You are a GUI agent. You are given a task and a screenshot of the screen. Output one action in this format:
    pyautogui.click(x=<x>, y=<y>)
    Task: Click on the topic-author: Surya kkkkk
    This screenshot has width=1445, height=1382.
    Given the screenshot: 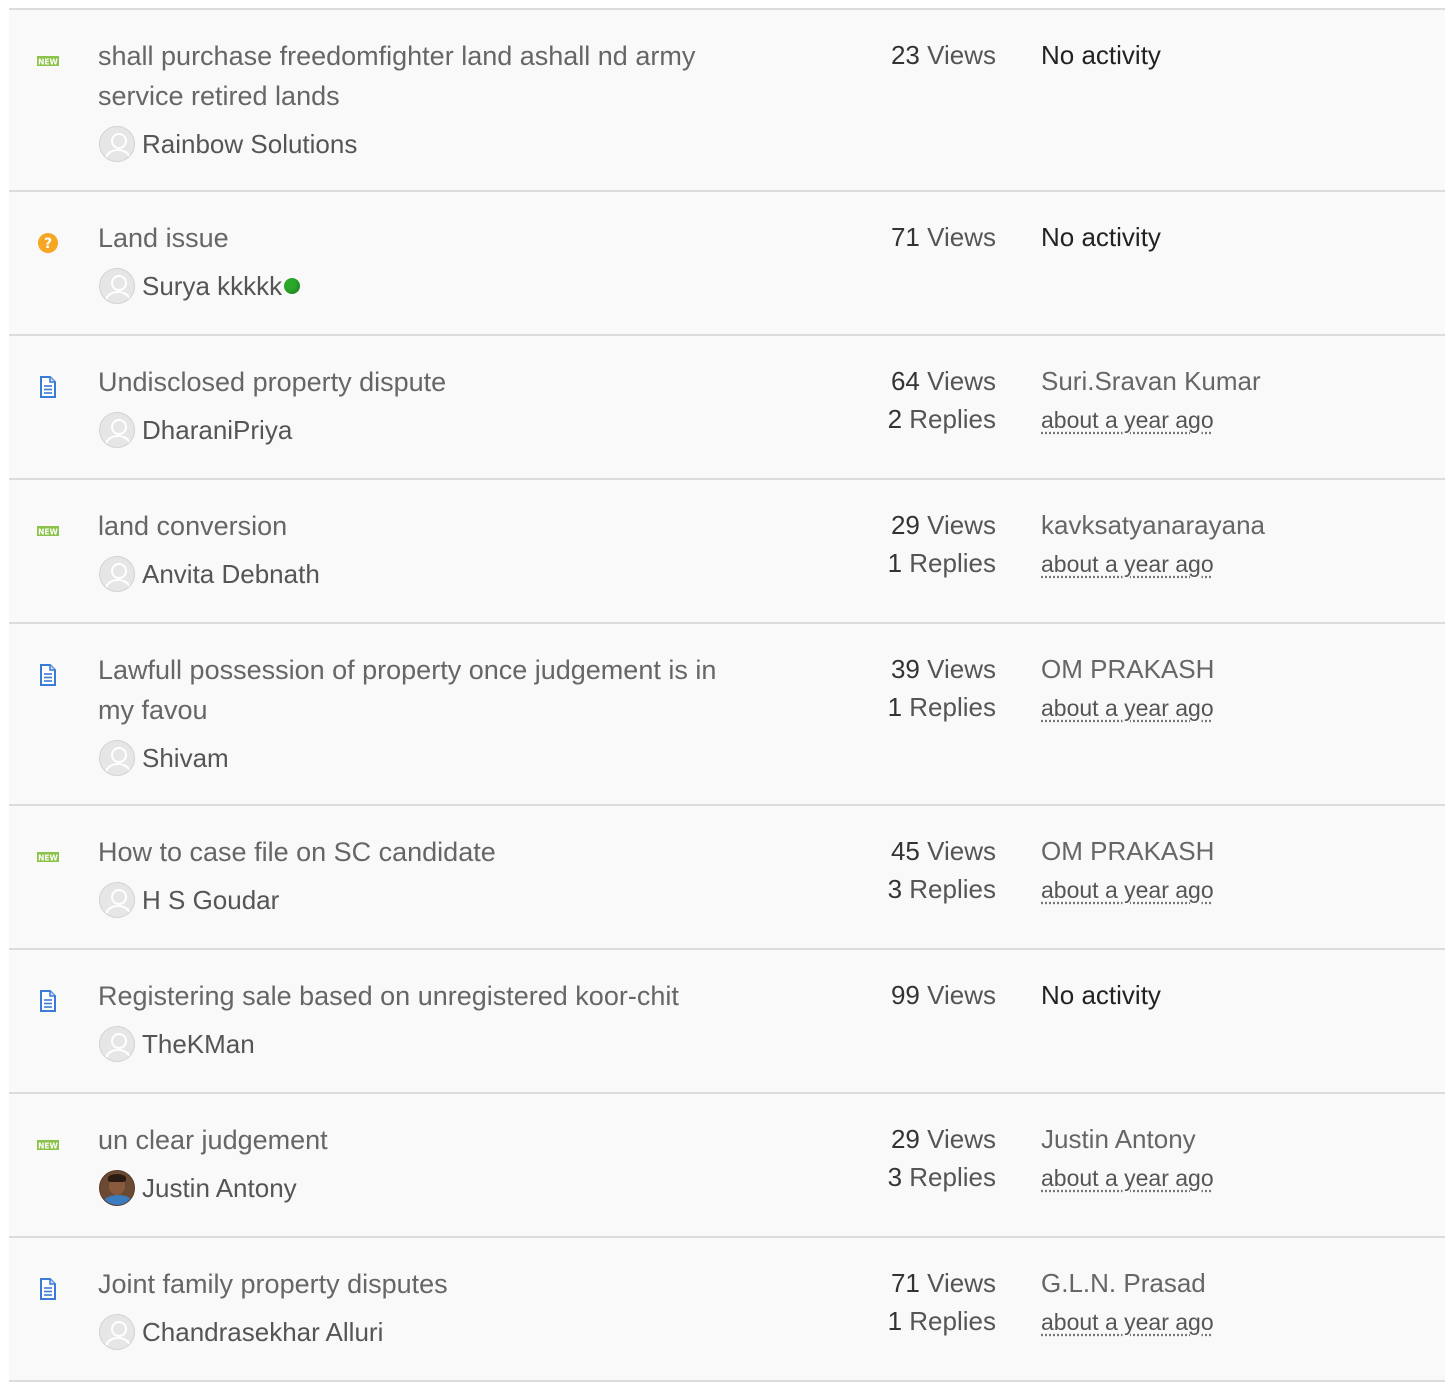 What is the action you would take?
    pyautogui.click(x=200, y=286)
    